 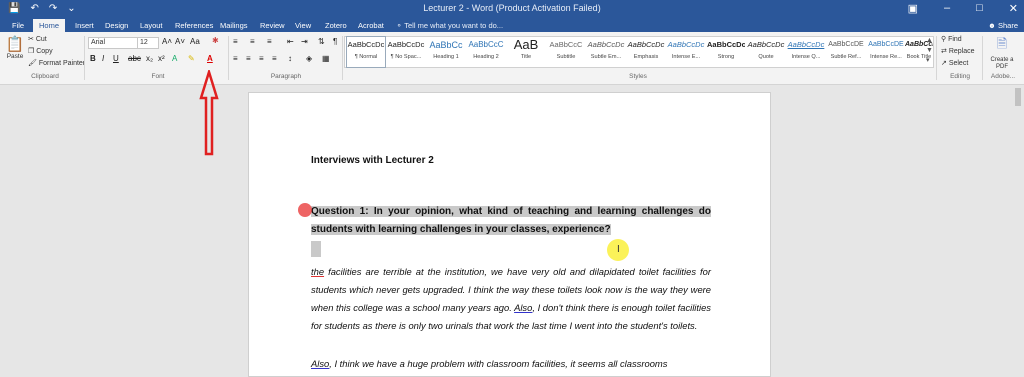 I want to click on copy-button: ❐ Copy, so click(x=40, y=51).